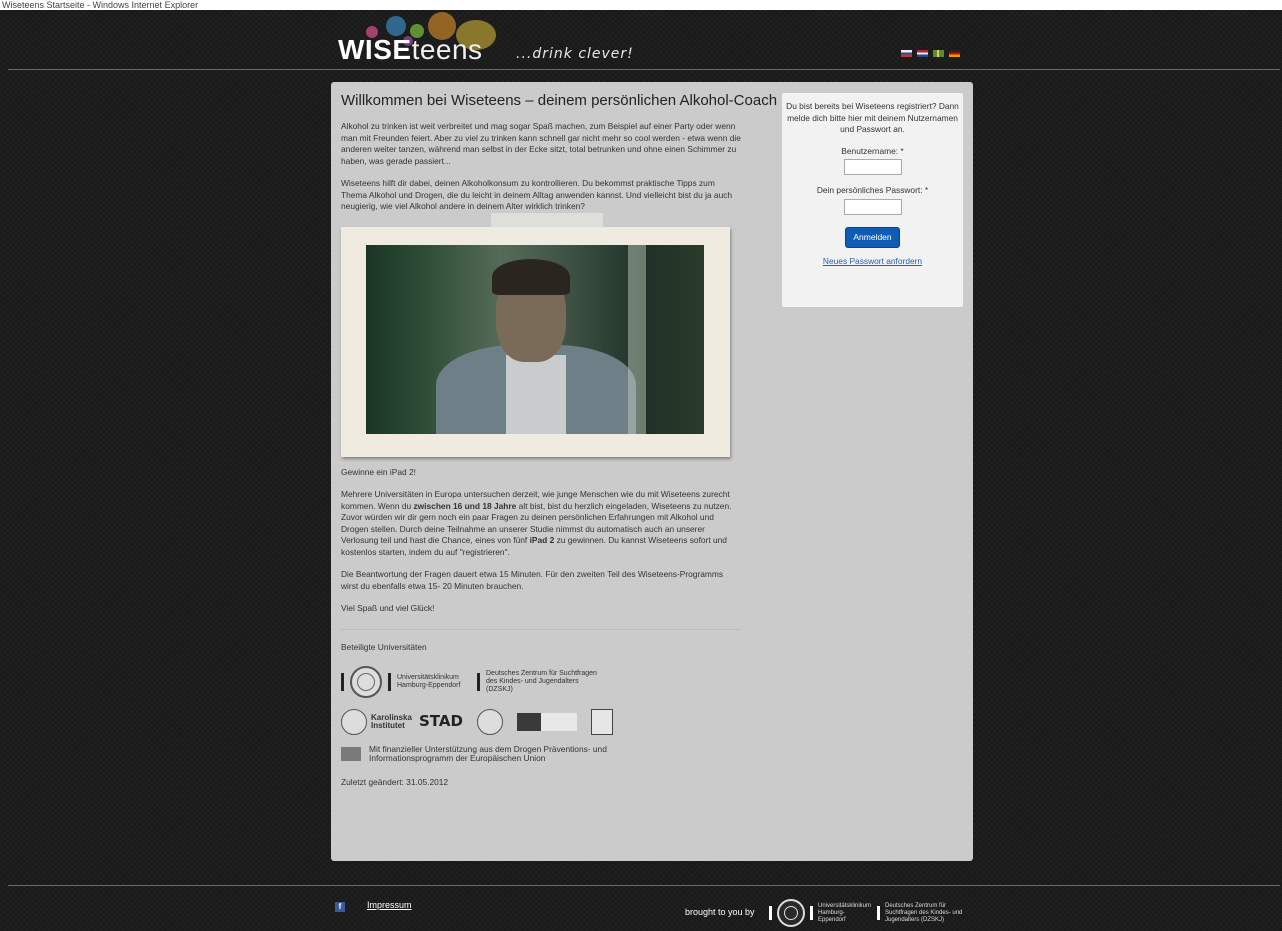  Describe the element at coordinates (542, 540) in the screenshot. I see `study-ipad-bold: iPad 2` at that location.